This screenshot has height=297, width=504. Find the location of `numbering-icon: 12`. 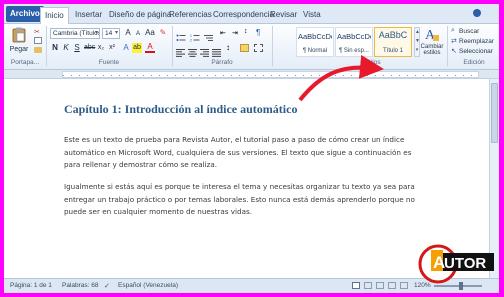

numbering-icon: 12 is located at coordinates (195, 36).